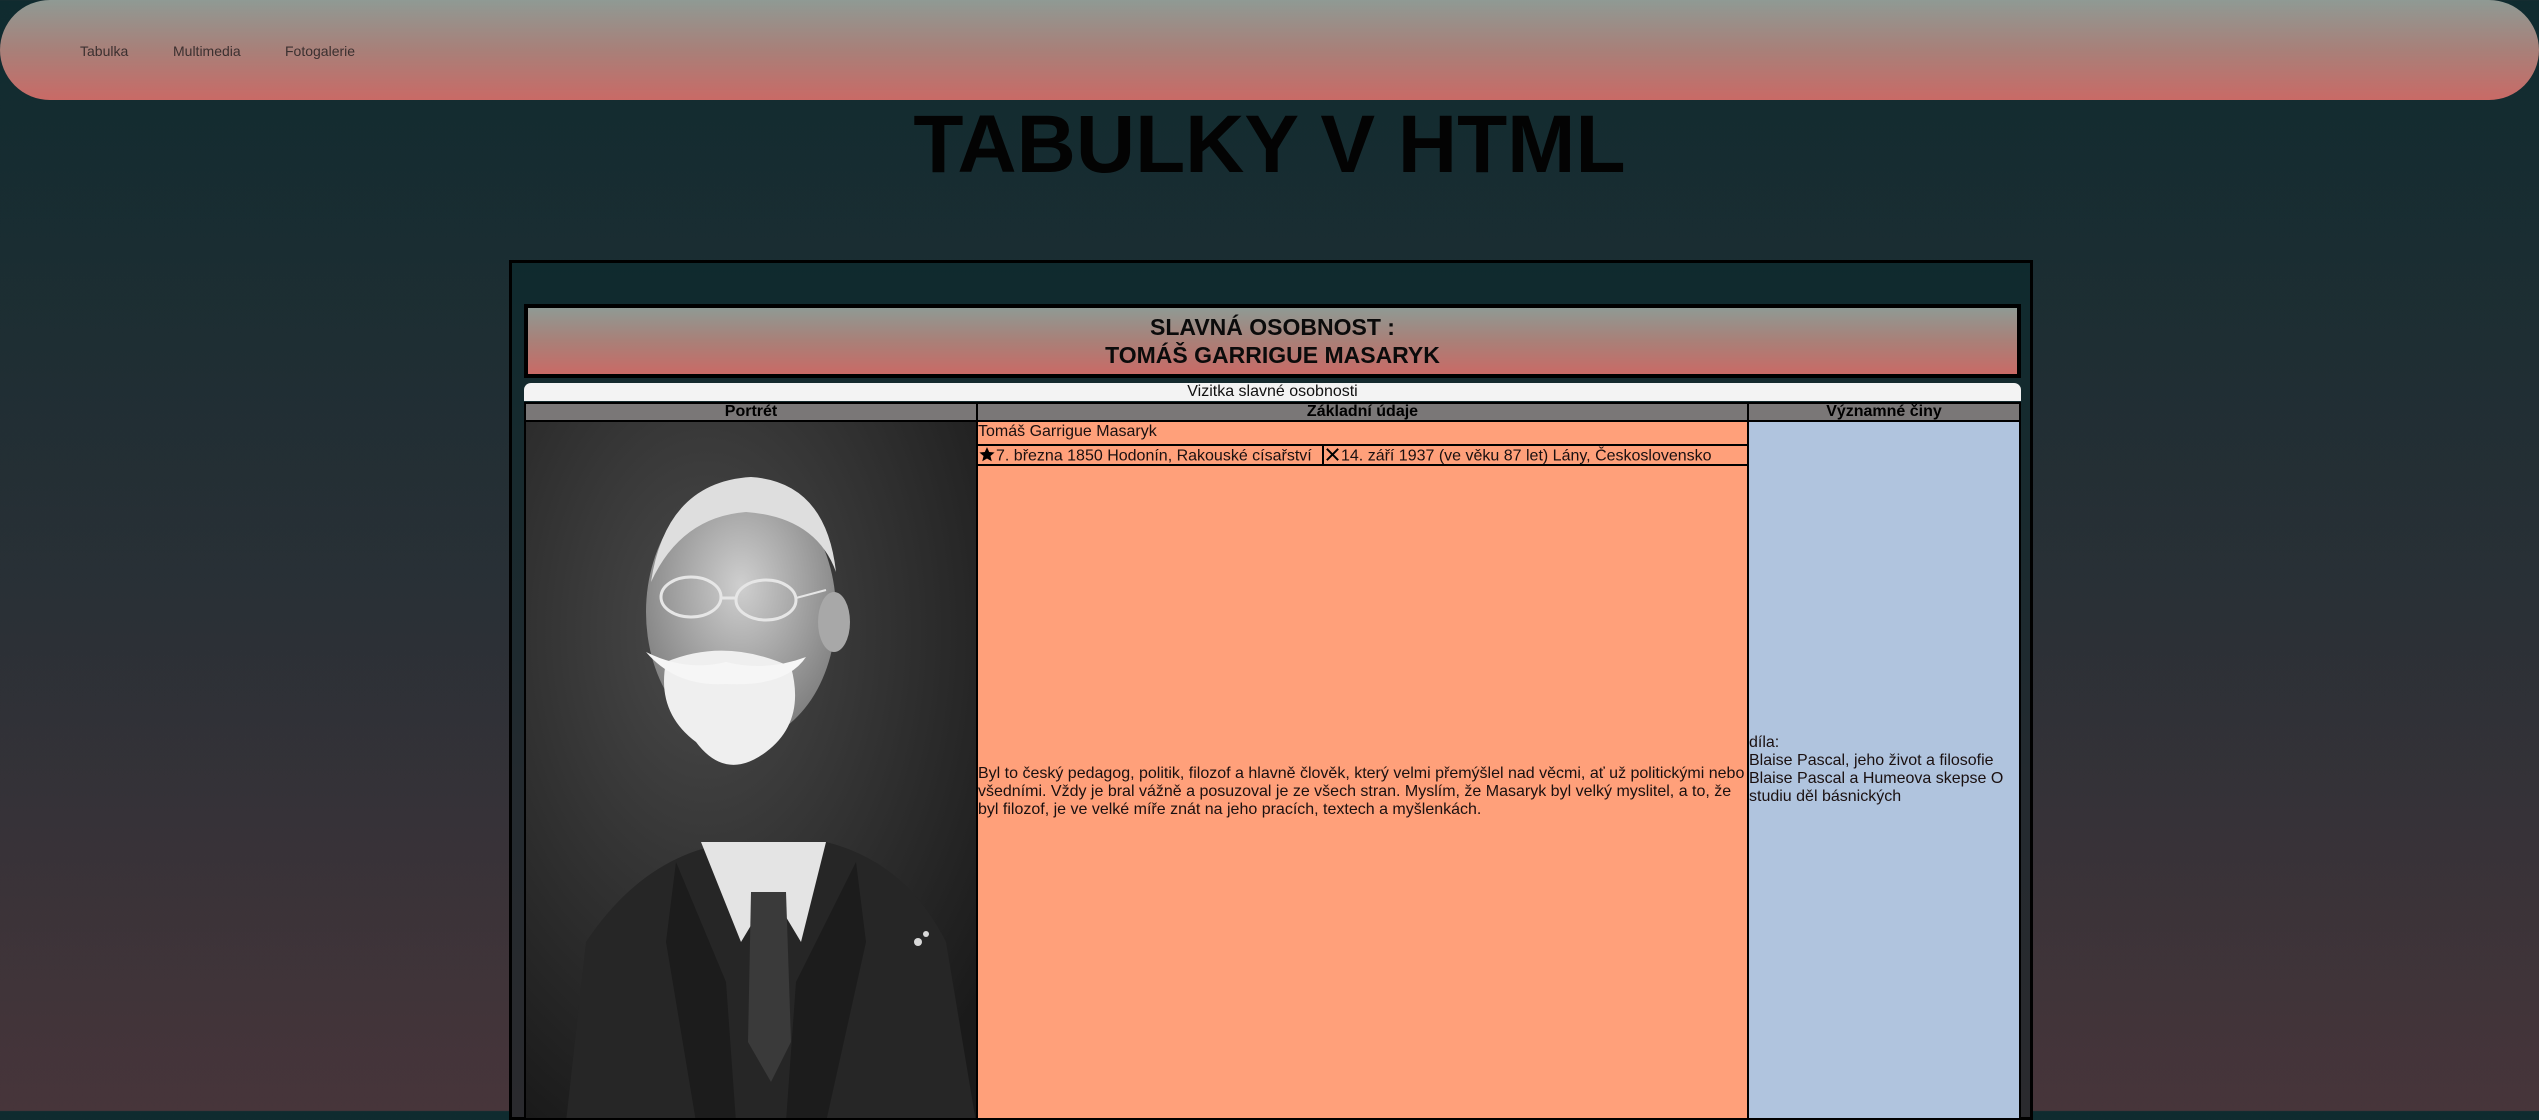  Describe the element at coordinates (1272, 355) in the screenshot. I see `banner-person-name: TOMÁŠ GARRIGUE MASARYK` at that location.